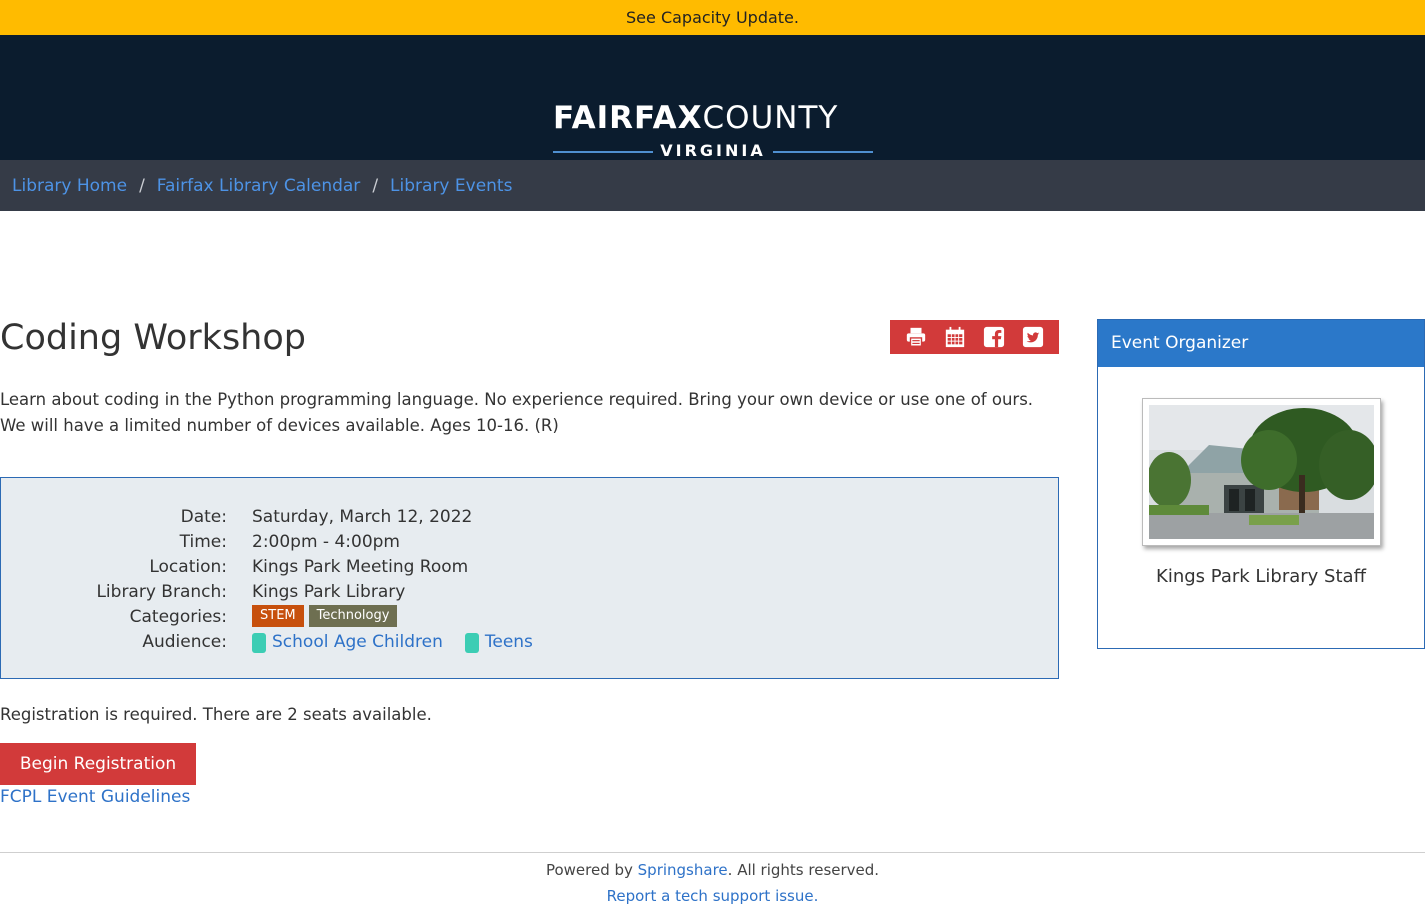 The width and height of the screenshot is (1425, 913). I want to click on breadcrumb-library-calendar: Fairfax Library Calendar, so click(259, 186).